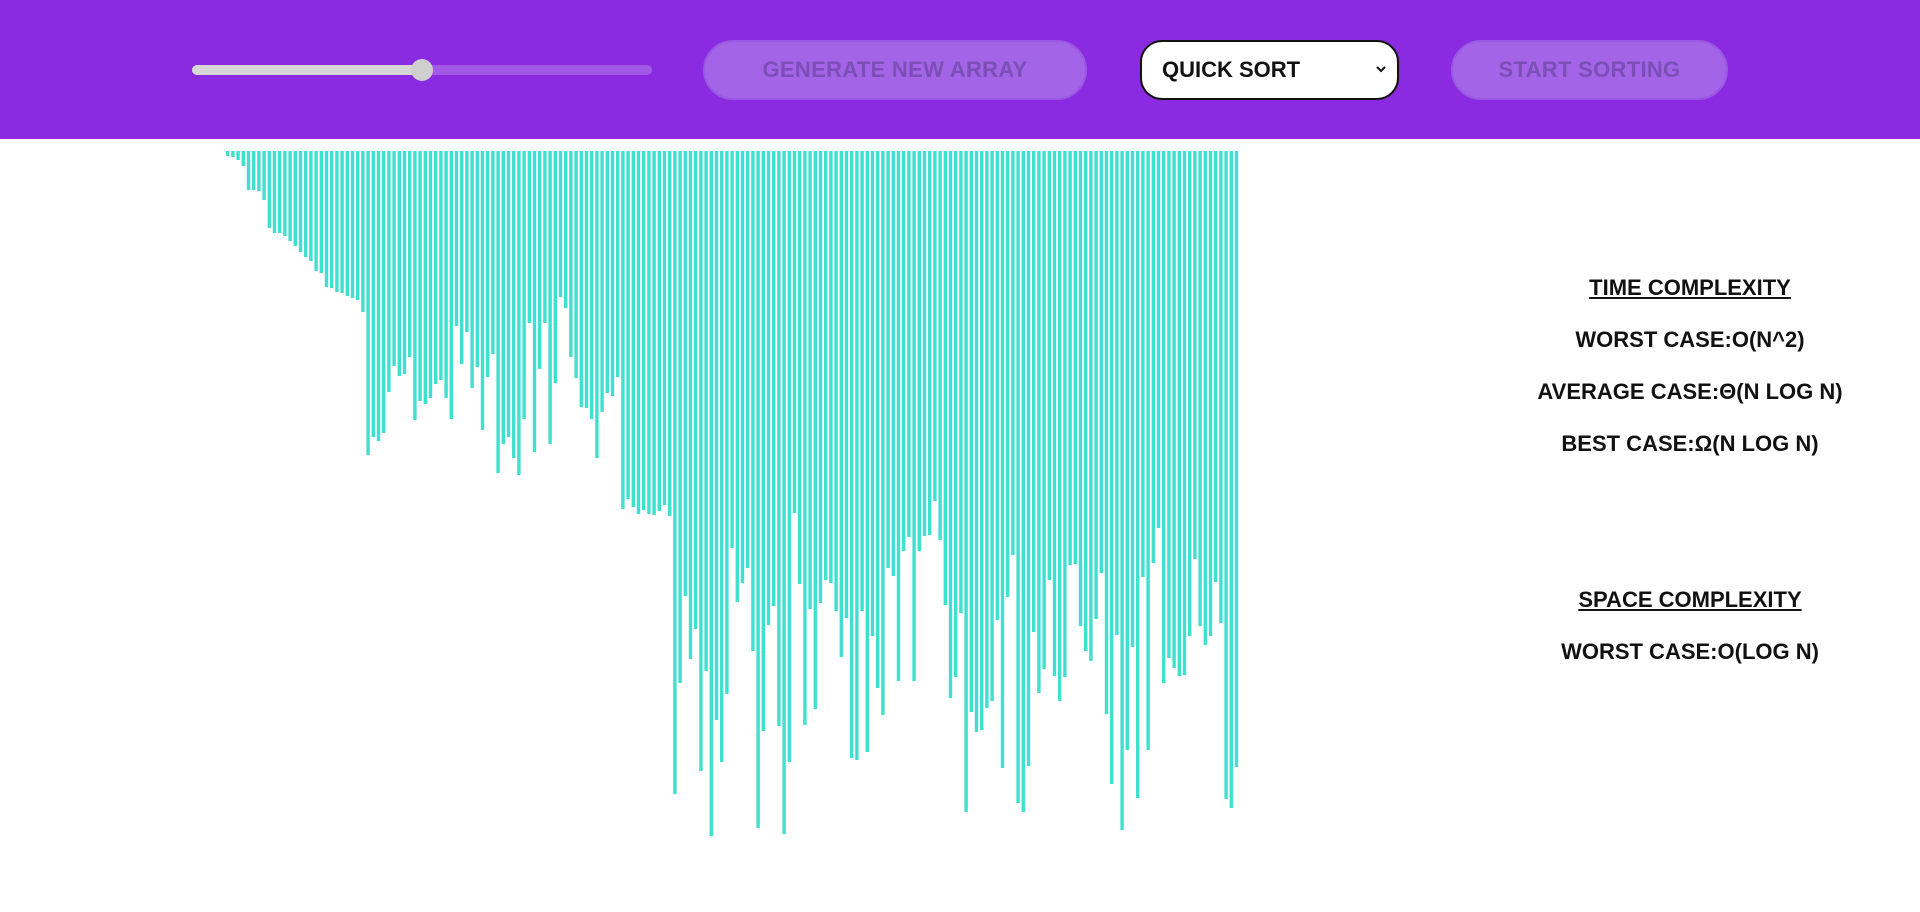  What do you see at coordinates (1589, 70) in the screenshot?
I see `start-sorting-button: START SORTING` at bounding box center [1589, 70].